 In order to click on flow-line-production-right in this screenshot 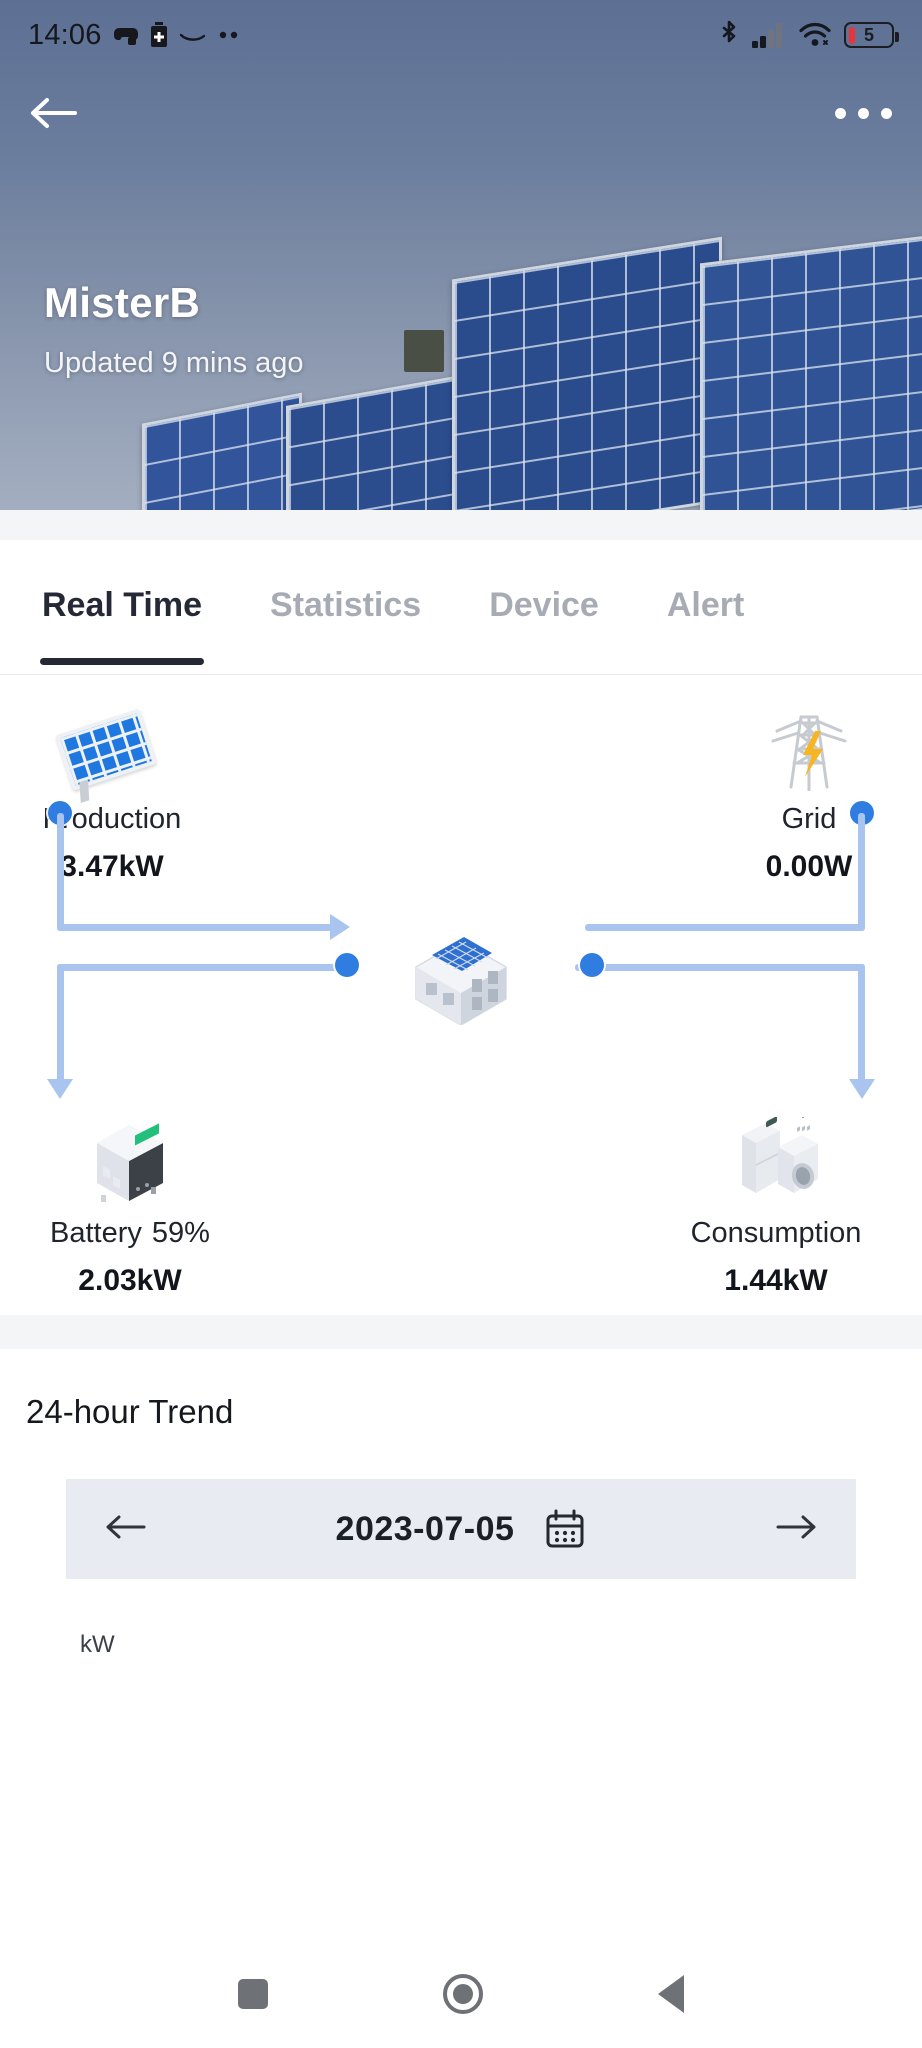, I will do `click(194, 927)`.